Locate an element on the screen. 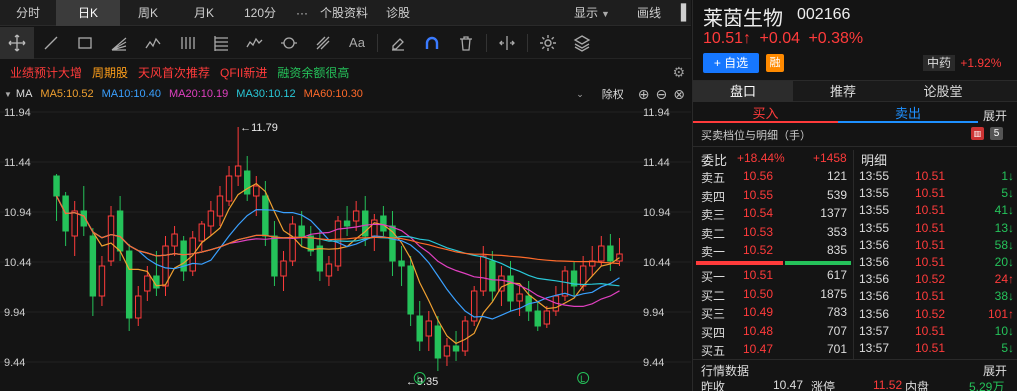 The width and height of the screenshot is (1017, 391). ratio-pct: +18.44% is located at coordinates (761, 158).